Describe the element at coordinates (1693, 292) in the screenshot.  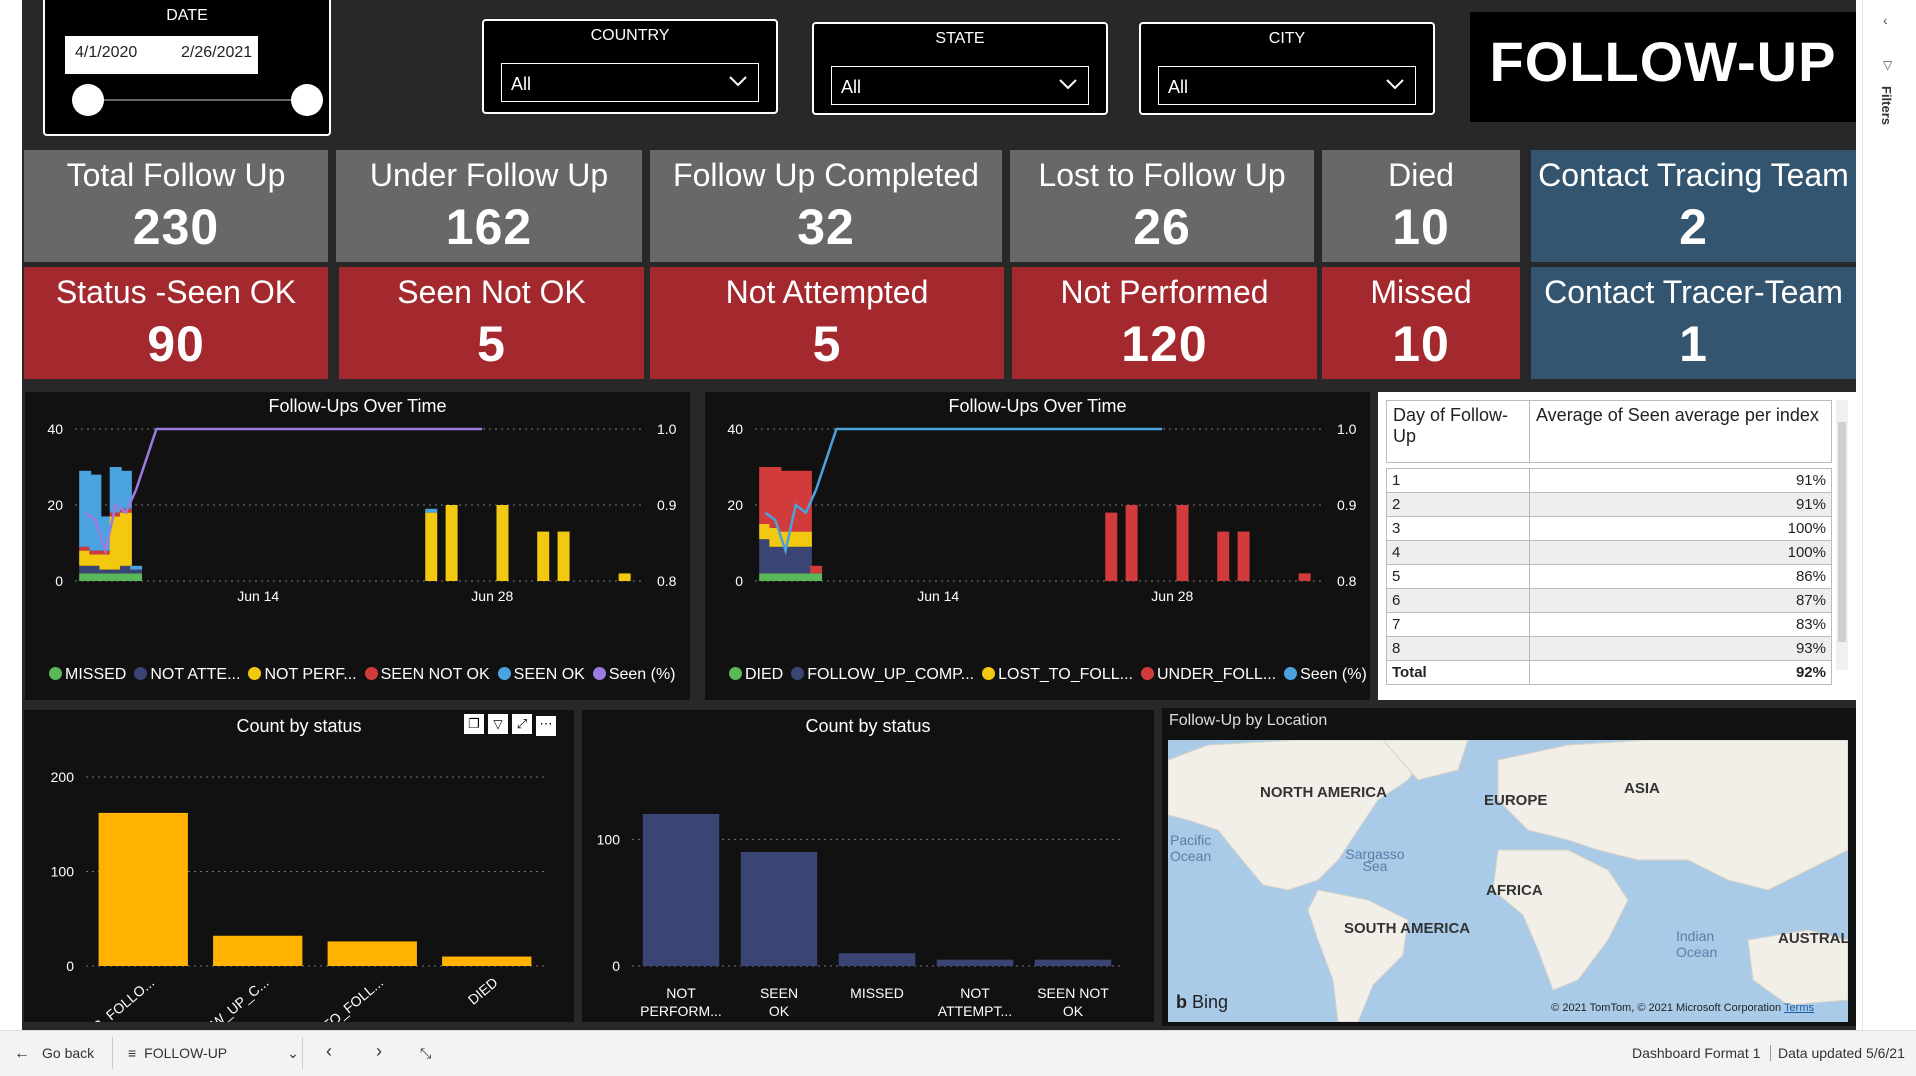
I see `card-label: Contact Tracer-Team` at that location.